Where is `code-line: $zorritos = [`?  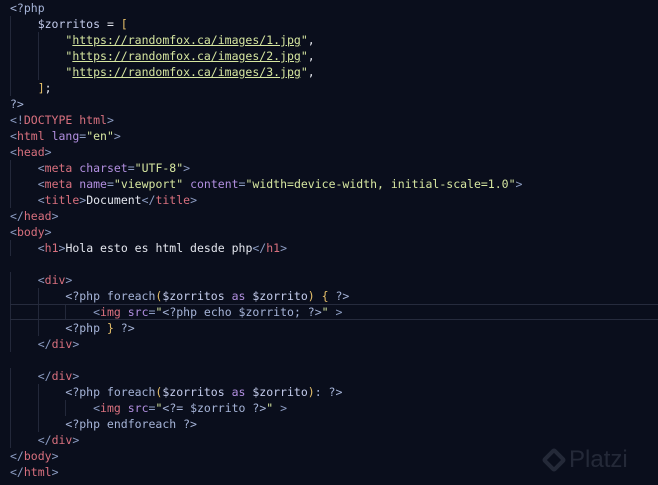
code-line: $zorritos = [ is located at coordinates (334, 24).